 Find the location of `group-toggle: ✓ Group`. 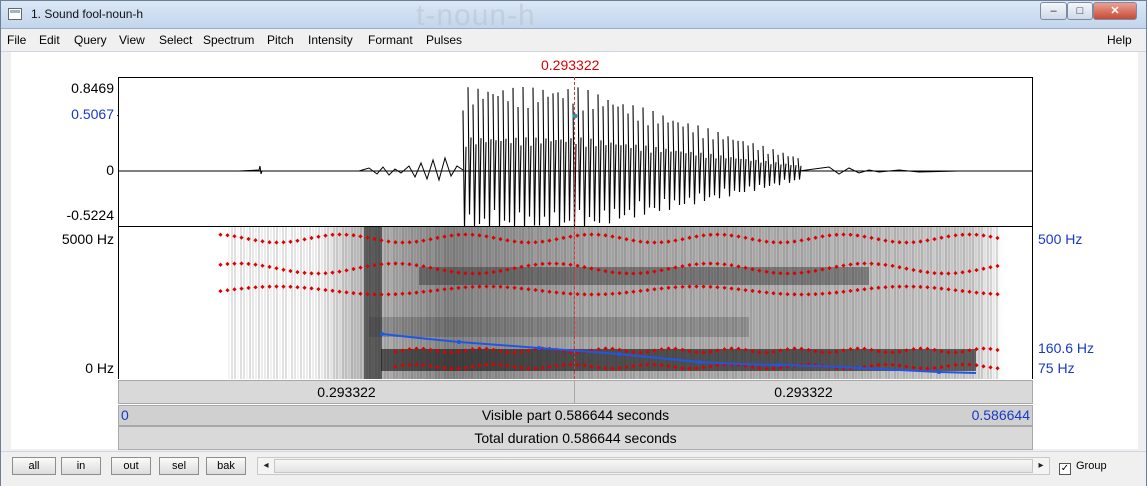

group-toggle: ✓ Group is located at coordinates (1083, 467).